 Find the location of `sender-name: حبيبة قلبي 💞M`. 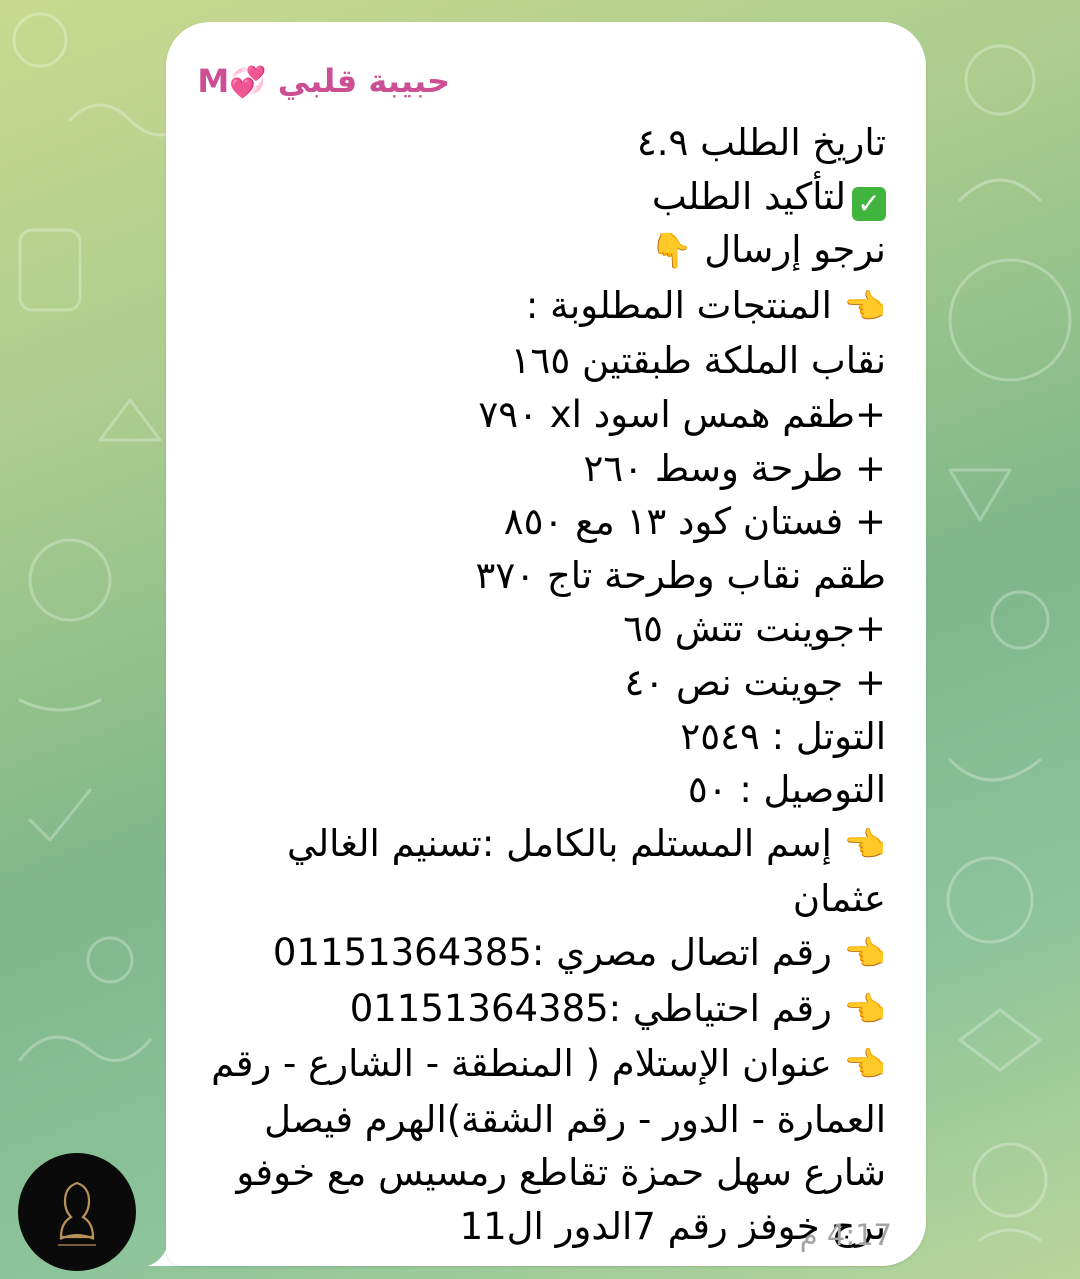

sender-name: حبيبة قلبي 💞M is located at coordinates (323, 81).